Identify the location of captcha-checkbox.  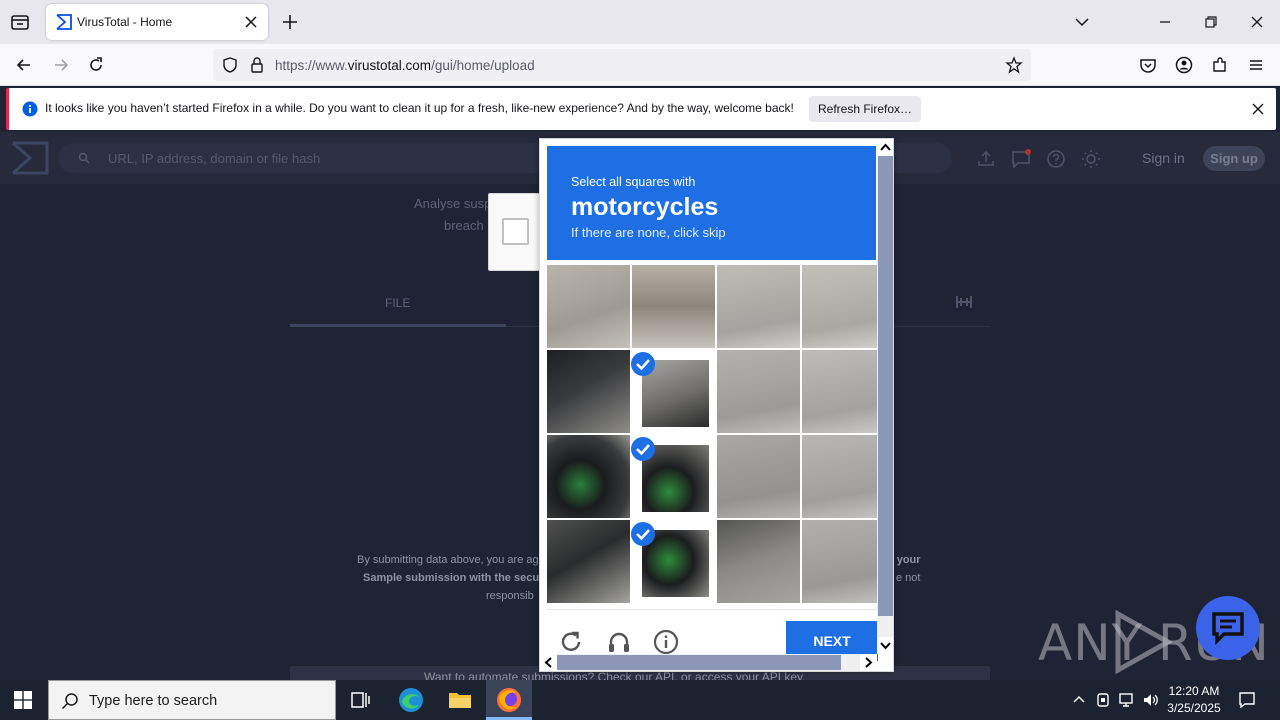
(515, 231).